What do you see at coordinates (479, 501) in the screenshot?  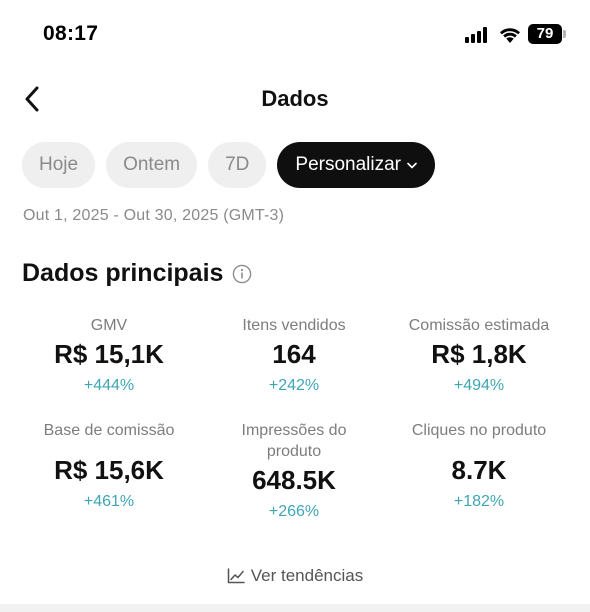 I see `metric-change: +182%` at bounding box center [479, 501].